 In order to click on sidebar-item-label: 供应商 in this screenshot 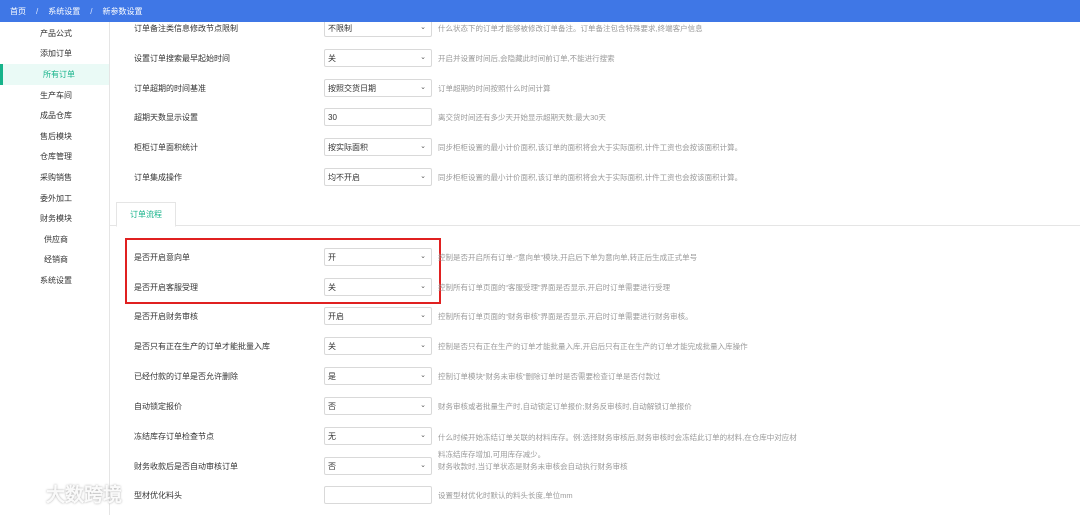, I will do `click(56, 239)`.